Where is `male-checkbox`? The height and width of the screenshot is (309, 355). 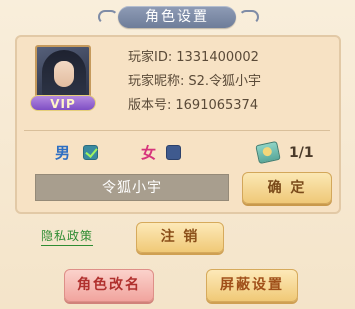
male-checkbox is located at coordinates (90, 152).